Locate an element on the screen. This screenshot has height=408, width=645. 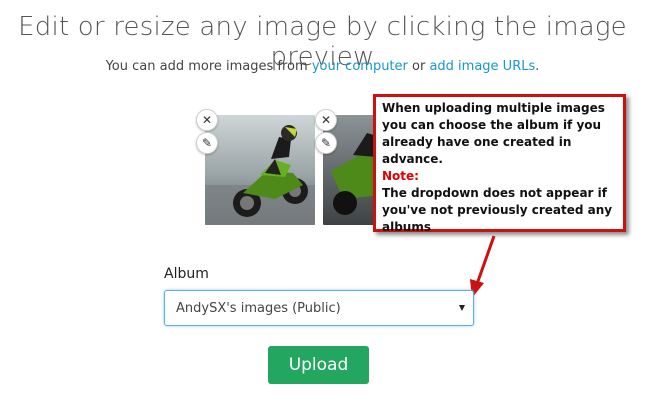
album-dropdown: AndySX's images (Public) is located at coordinates (319, 308).